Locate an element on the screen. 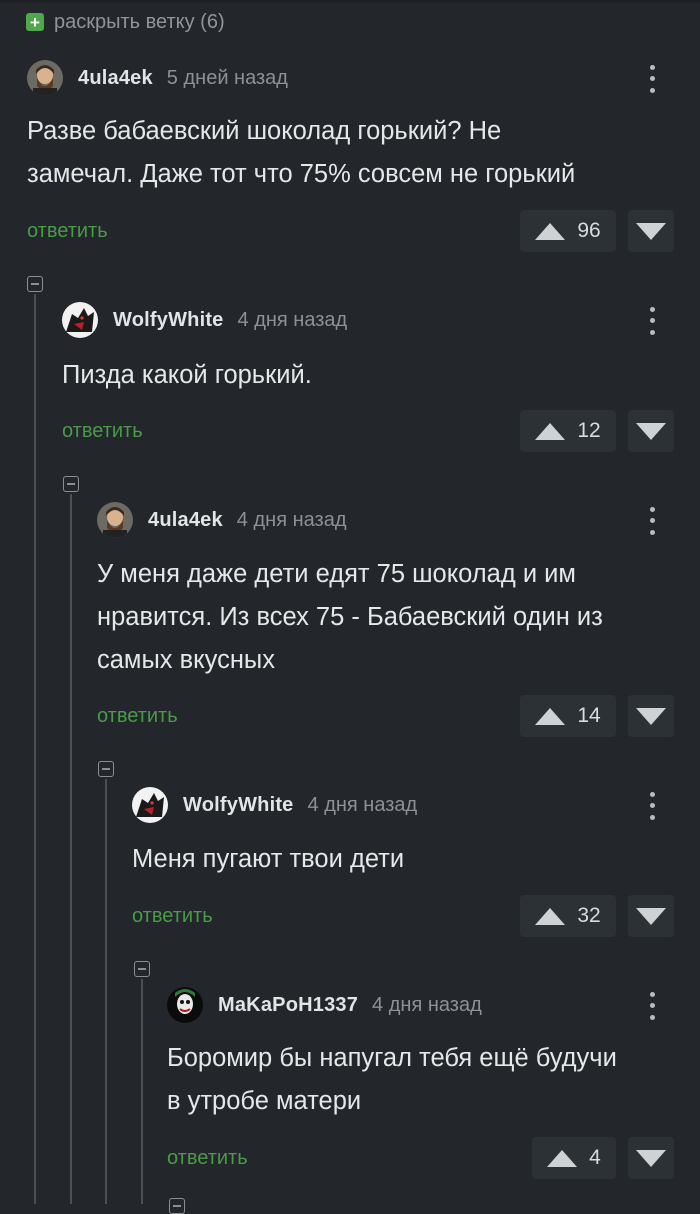  vote-score: 96 is located at coordinates (589, 230).